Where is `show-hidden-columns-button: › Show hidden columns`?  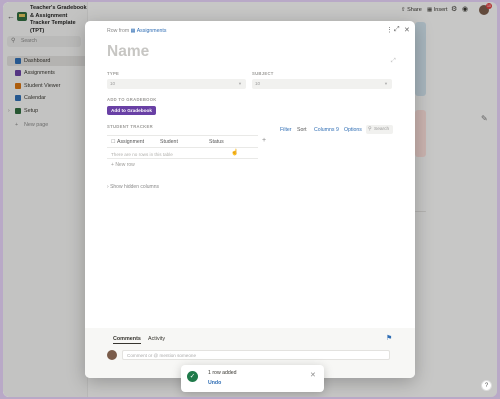
show-hidden-columns-button: › Show hidden columns is located at coordinates (133, 187).